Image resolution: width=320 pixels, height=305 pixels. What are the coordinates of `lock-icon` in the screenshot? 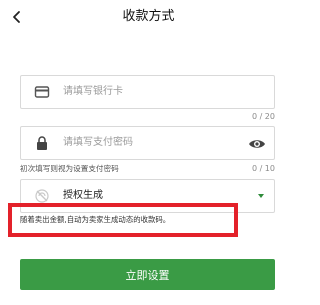 It's located at (42, 143).